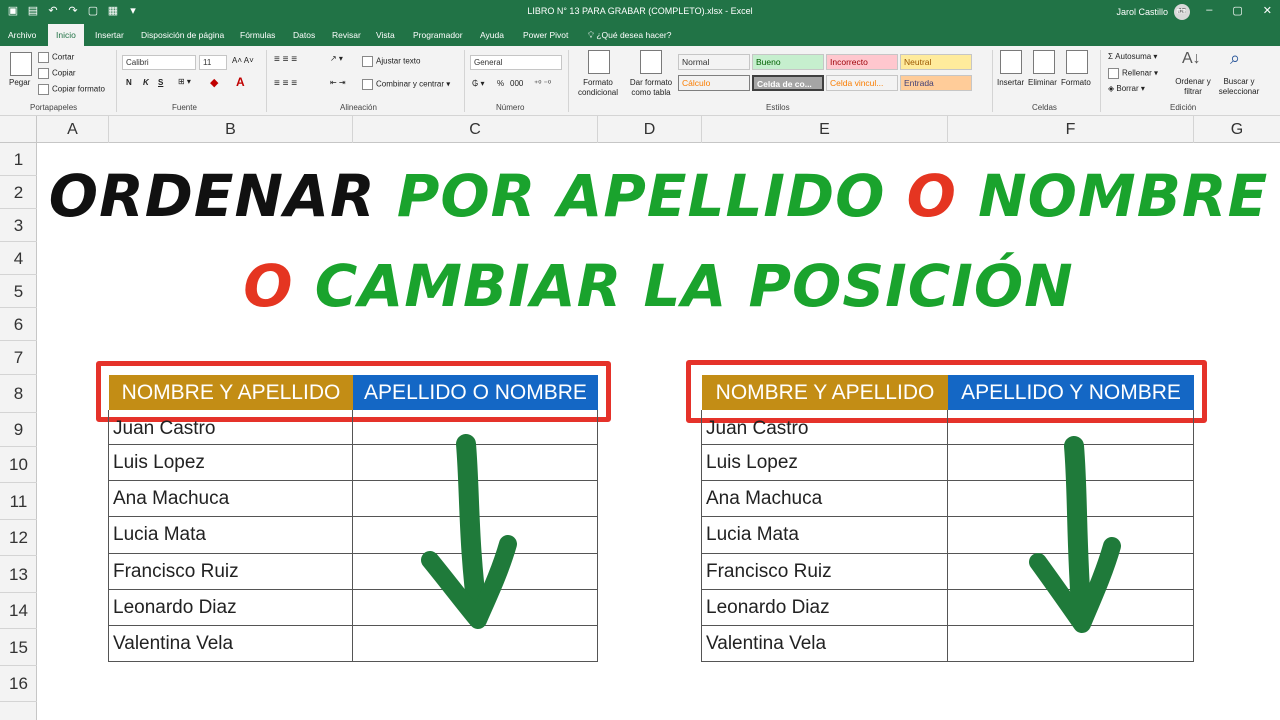 The width and height of the screenshot is (1280, 720). What do you see at coordinates (159, 62) in the screenshot?
I see `font-name-select: Calibri` at bounding box center [159, 62].